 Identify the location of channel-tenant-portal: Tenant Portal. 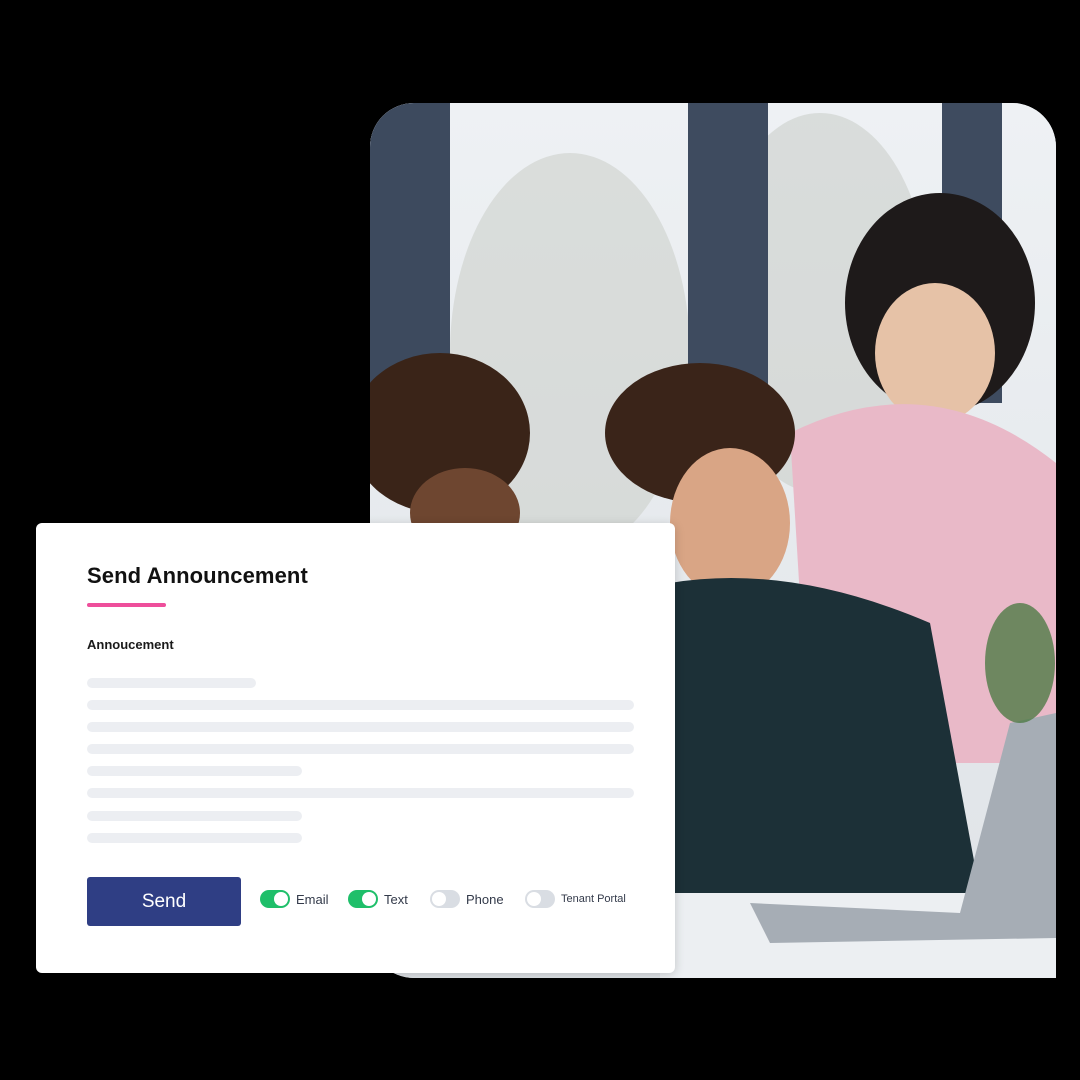
(575, 899).